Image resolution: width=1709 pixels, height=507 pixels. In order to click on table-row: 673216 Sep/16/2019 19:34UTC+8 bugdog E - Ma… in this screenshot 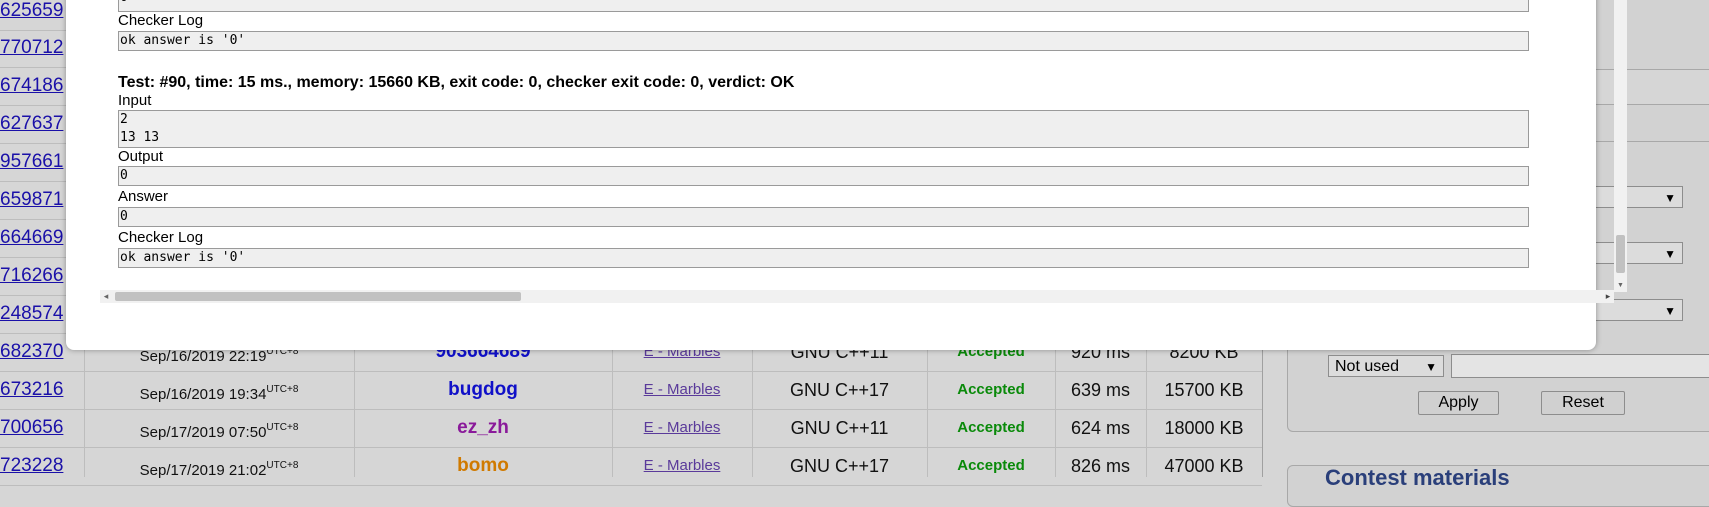, I will do `click(631, 390)`.